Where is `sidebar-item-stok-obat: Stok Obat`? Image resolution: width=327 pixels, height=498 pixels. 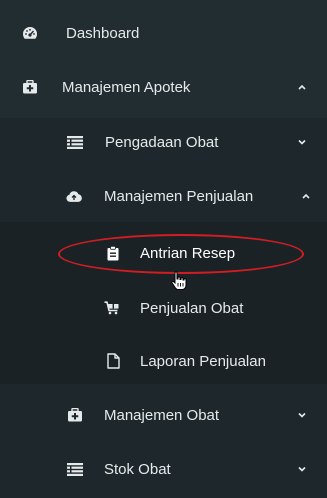
sidebar-item-stok-obat: Stok Obat is located at coordinates (163, 469).